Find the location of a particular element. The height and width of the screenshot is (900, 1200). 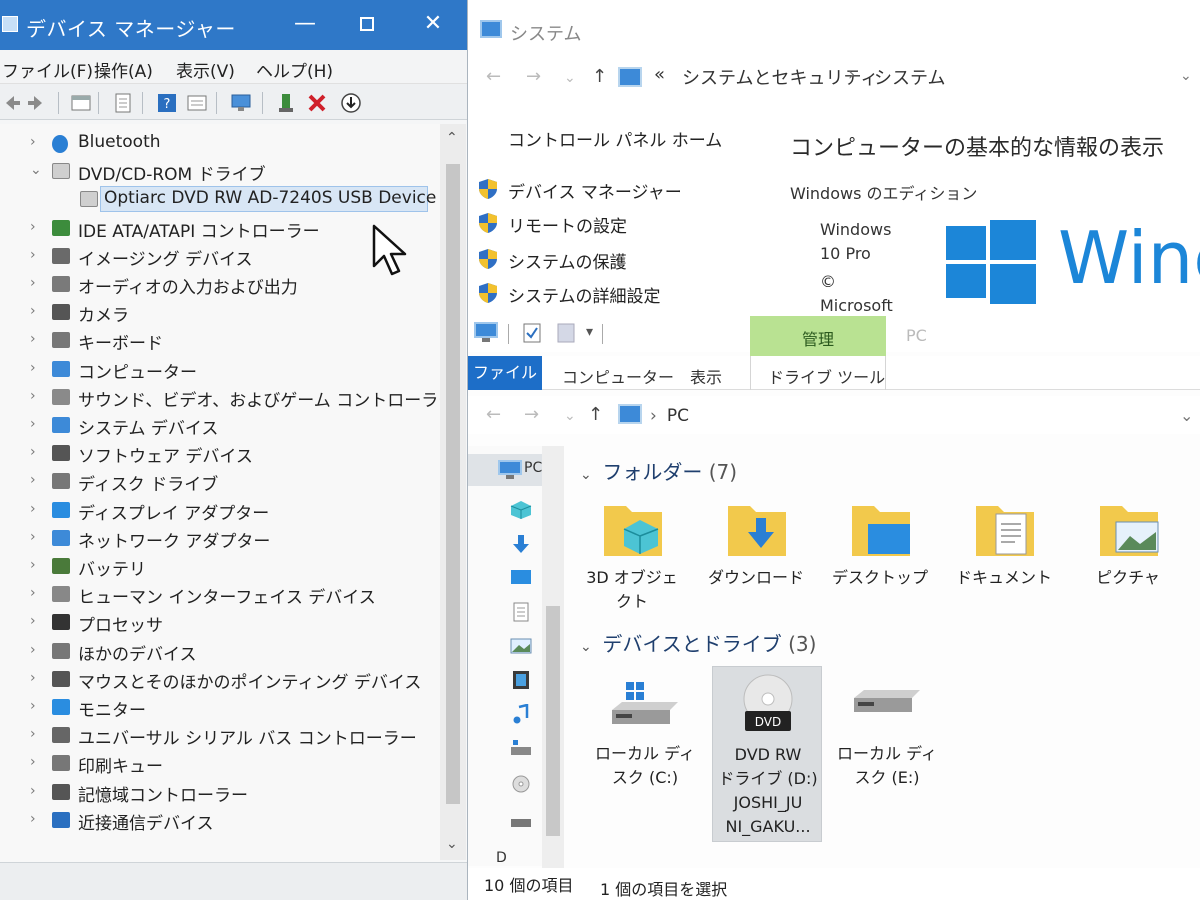

control-panel-home-link: コントロール パネル ホーム is located at coordinates (615, 138).